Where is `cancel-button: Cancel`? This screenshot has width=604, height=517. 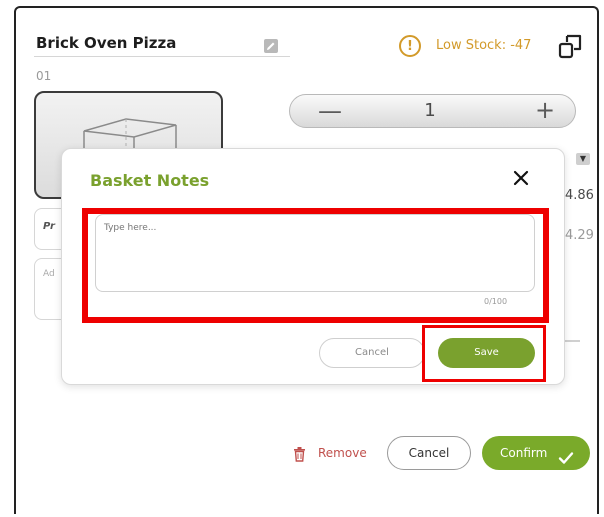
cancel-button: Cancel is located at coordinates (429, 453).